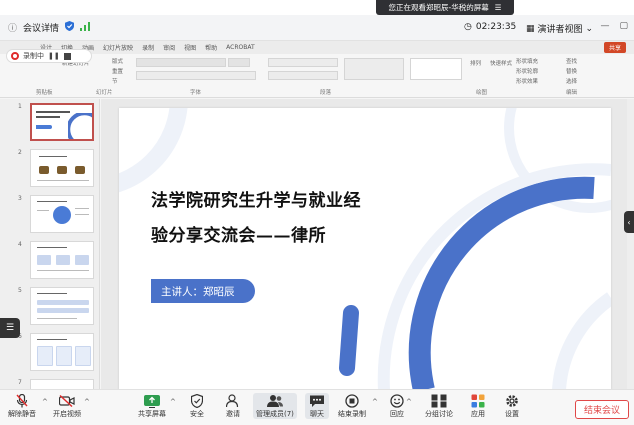  I want to click on end-meeting-button: 结束会议, so click(602, 409).